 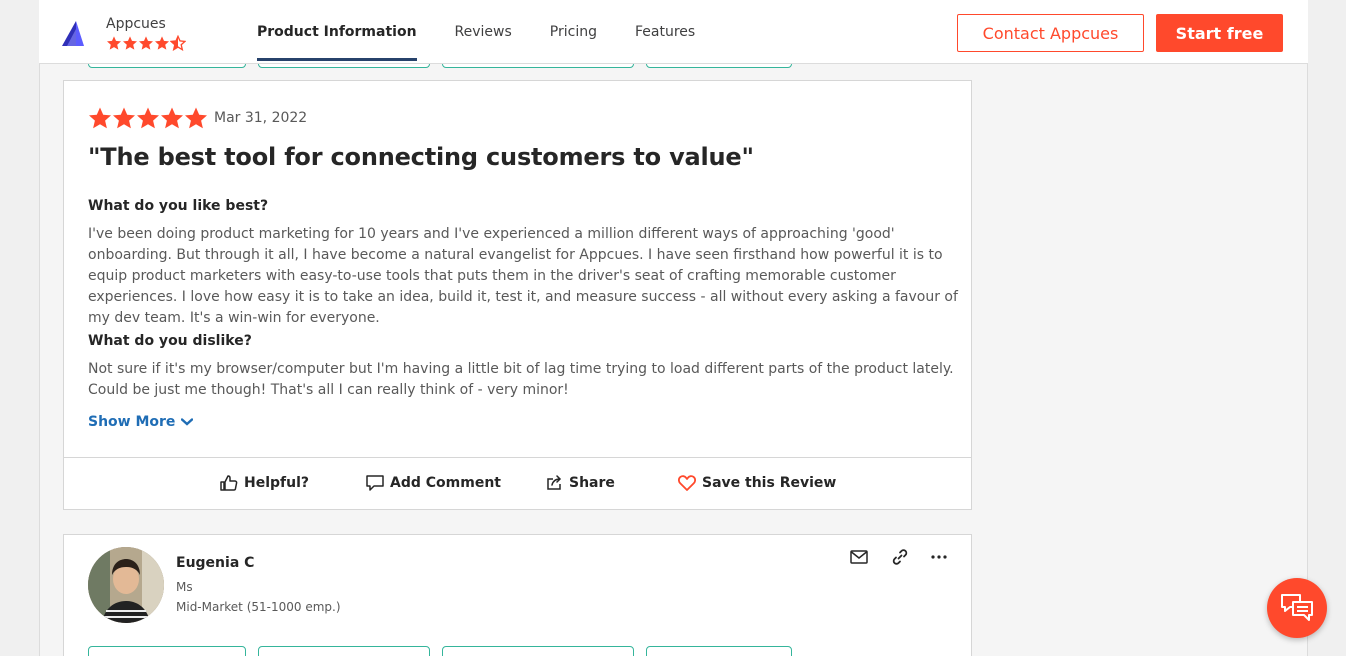 I want to click on helpful-button: Helpful?, so click(x=264, y=483).